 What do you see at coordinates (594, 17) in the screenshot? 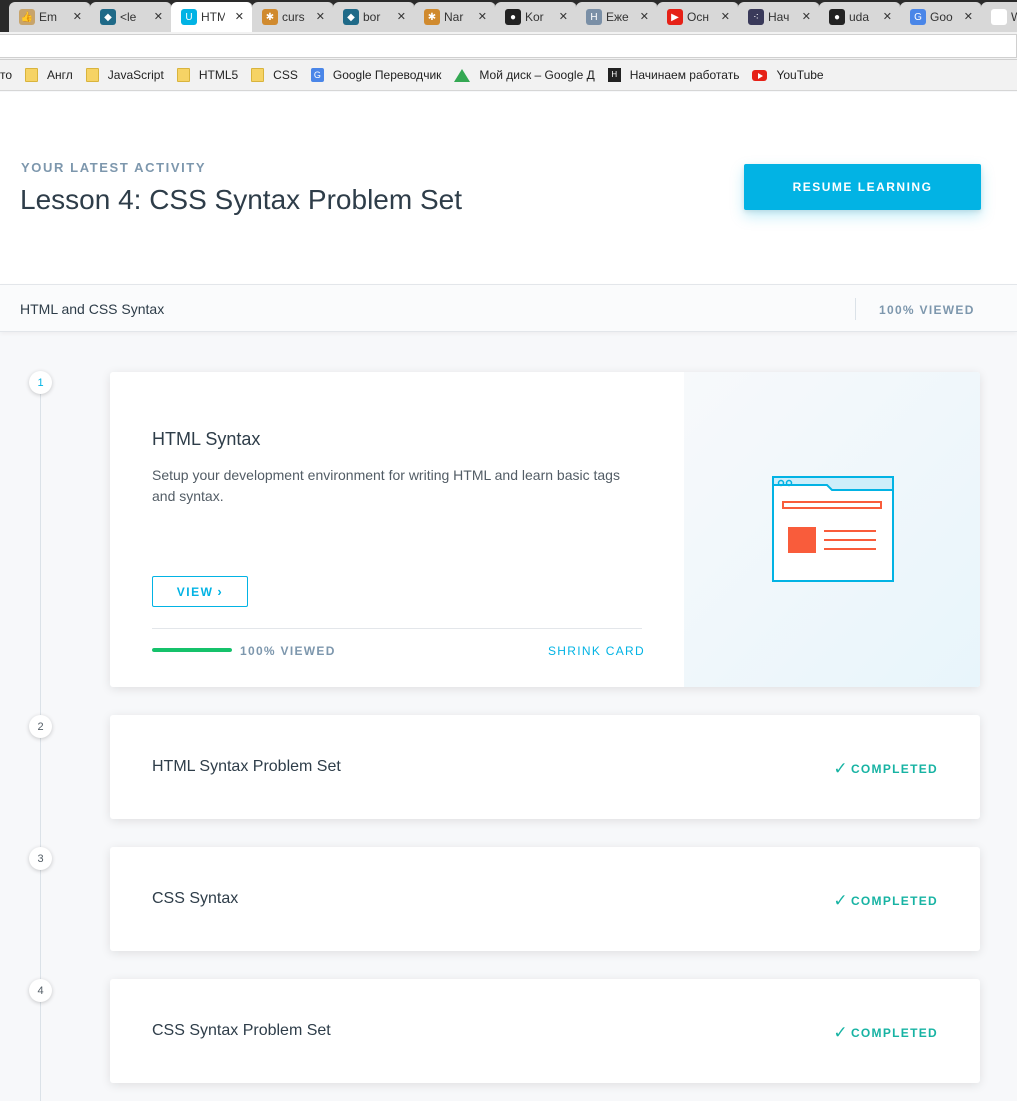
I see `tab-favicon-icon: H` at bounding box center [594, 17].